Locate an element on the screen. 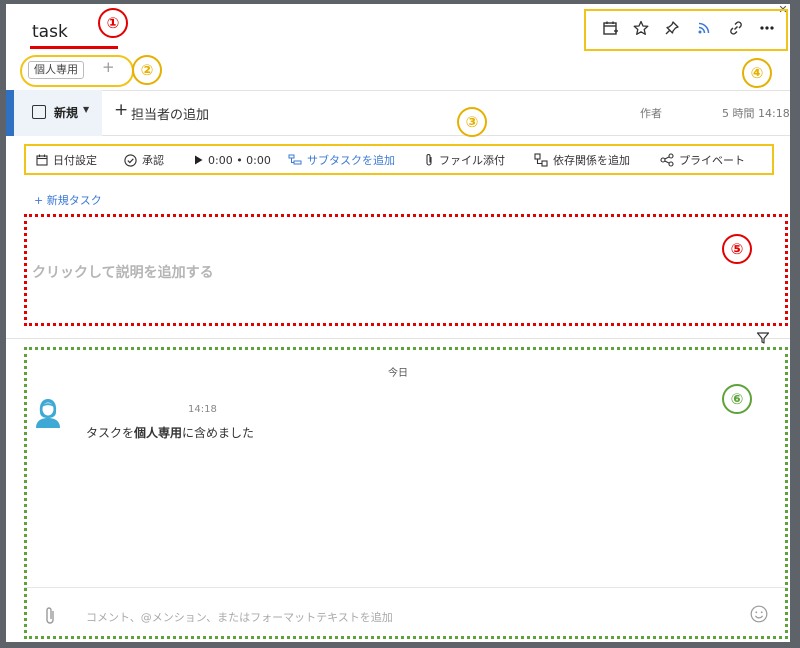 The image size is (800, 648). set-date-label: 日付設定 is located at coordinates (75, 160).